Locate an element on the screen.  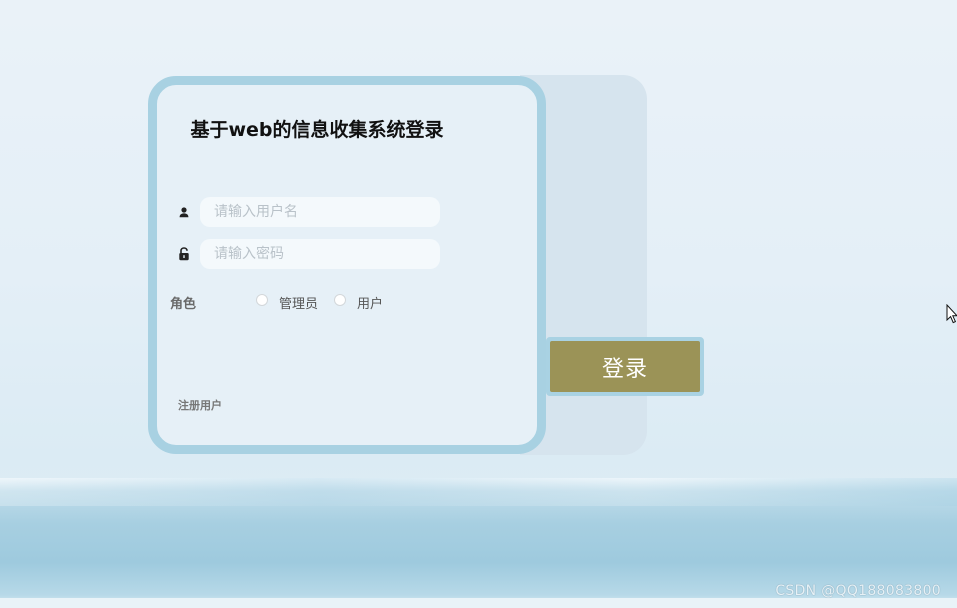
register-link: 注册用户 is located at coordinates (200, 405).